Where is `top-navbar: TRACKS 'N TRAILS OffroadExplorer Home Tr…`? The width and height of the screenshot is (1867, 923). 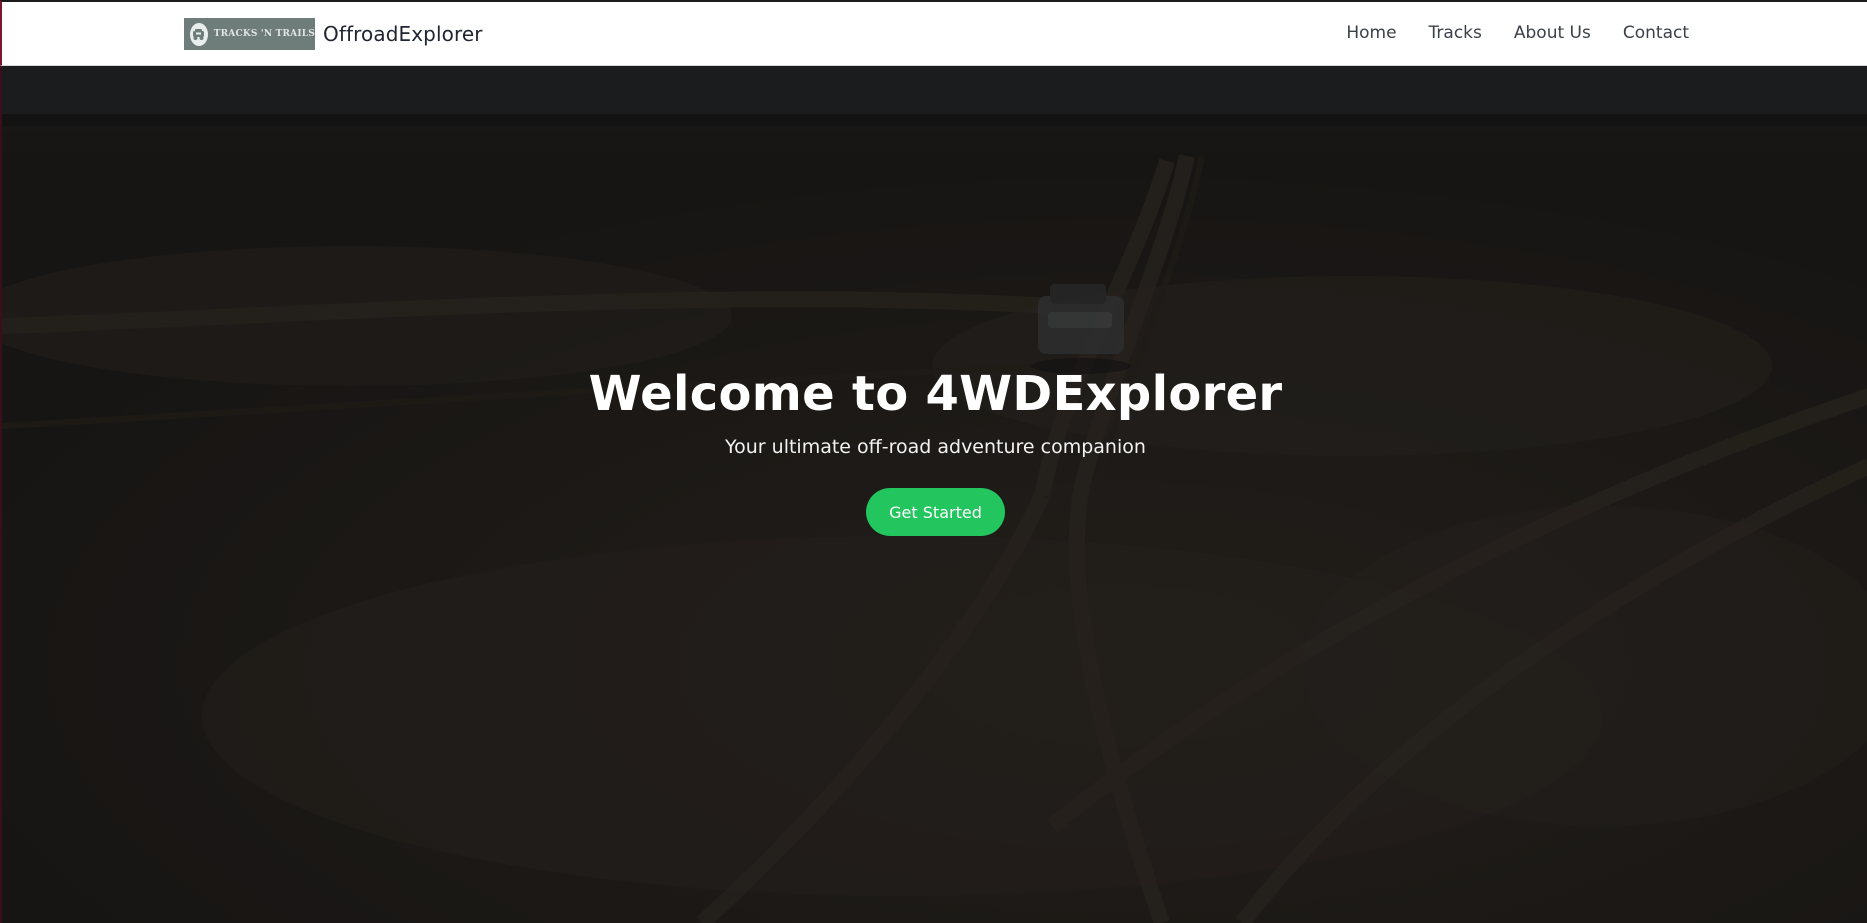 top-navbar: TRACKS 'N TRAILS OffroadExplorer Home Tr… is located at coordinates (933, 33).